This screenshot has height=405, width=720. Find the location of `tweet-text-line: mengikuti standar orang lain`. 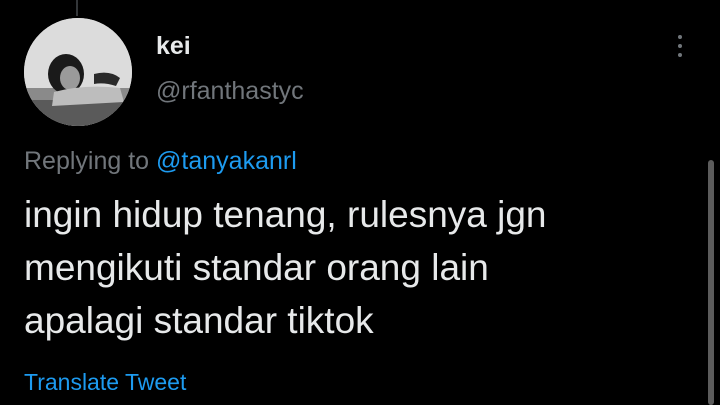

tweet-text-line: mengikuti standar orang lain is located at coordinates (256, 267).